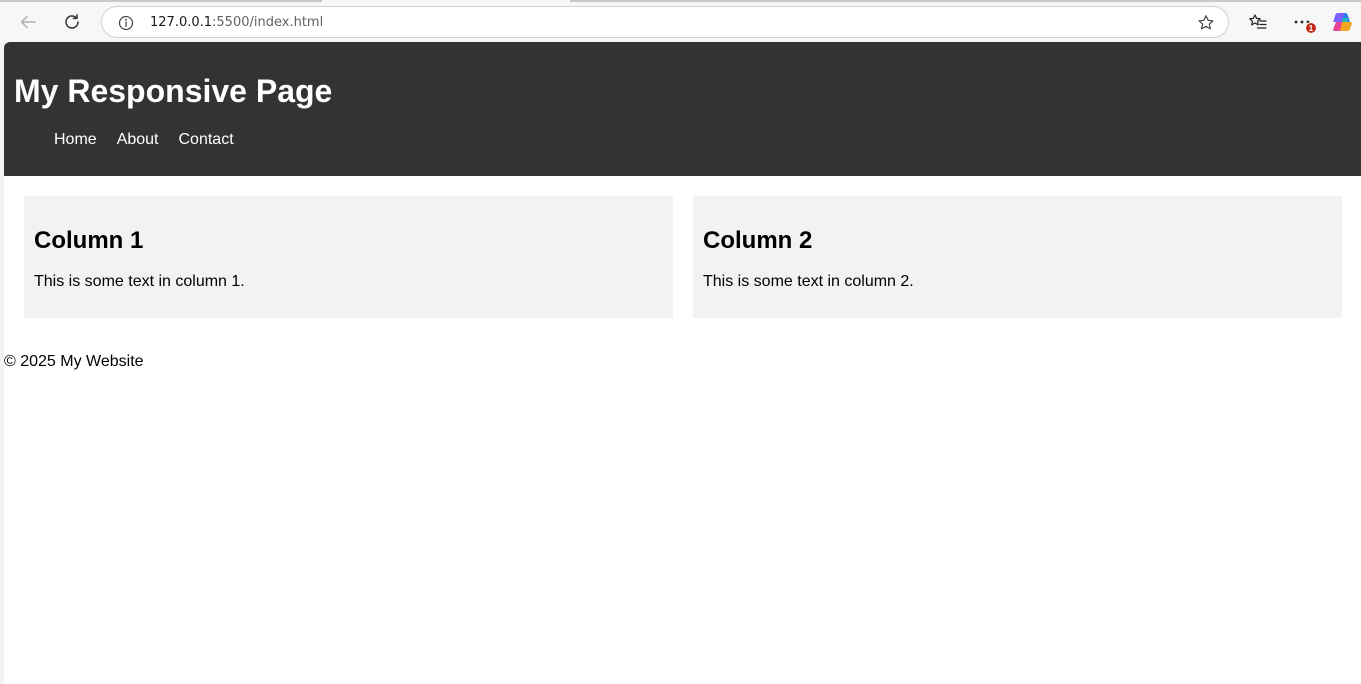  I want to click on info-icon, so click(126, 23).